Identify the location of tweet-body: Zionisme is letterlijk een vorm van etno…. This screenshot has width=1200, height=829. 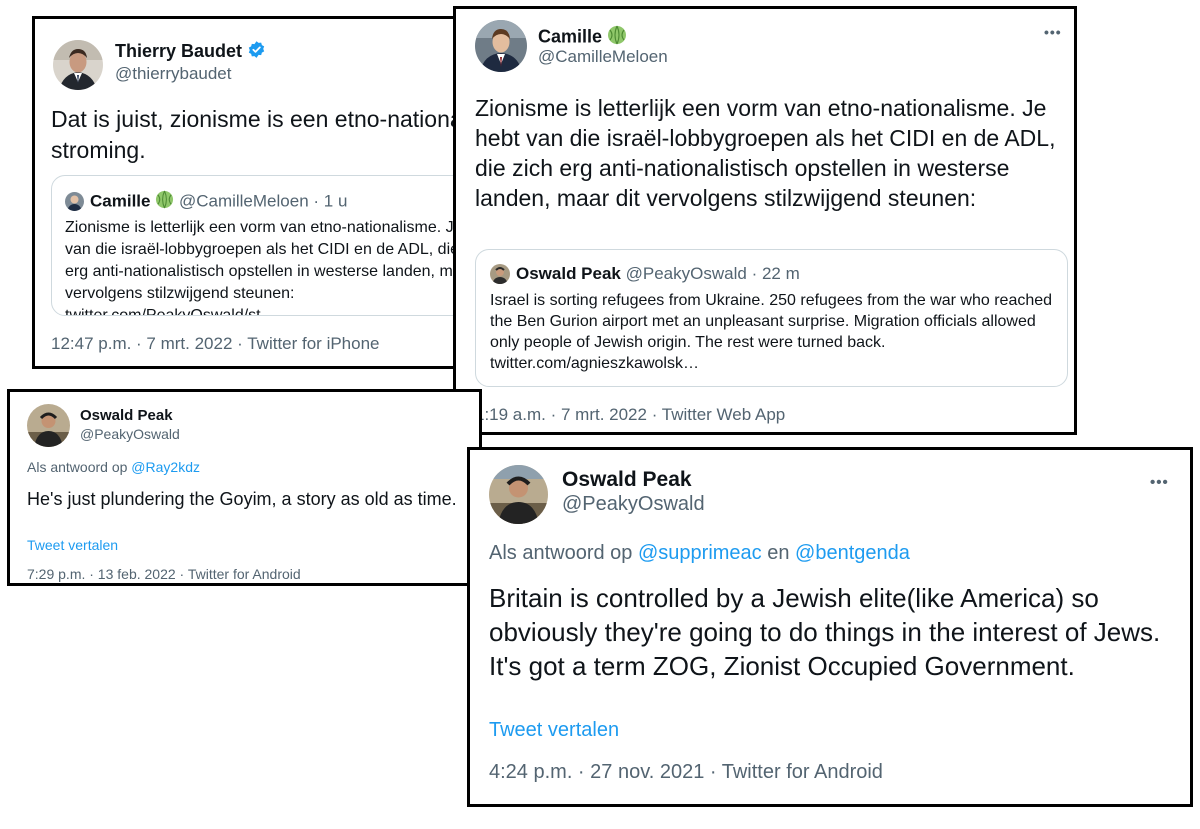
(765, 153).